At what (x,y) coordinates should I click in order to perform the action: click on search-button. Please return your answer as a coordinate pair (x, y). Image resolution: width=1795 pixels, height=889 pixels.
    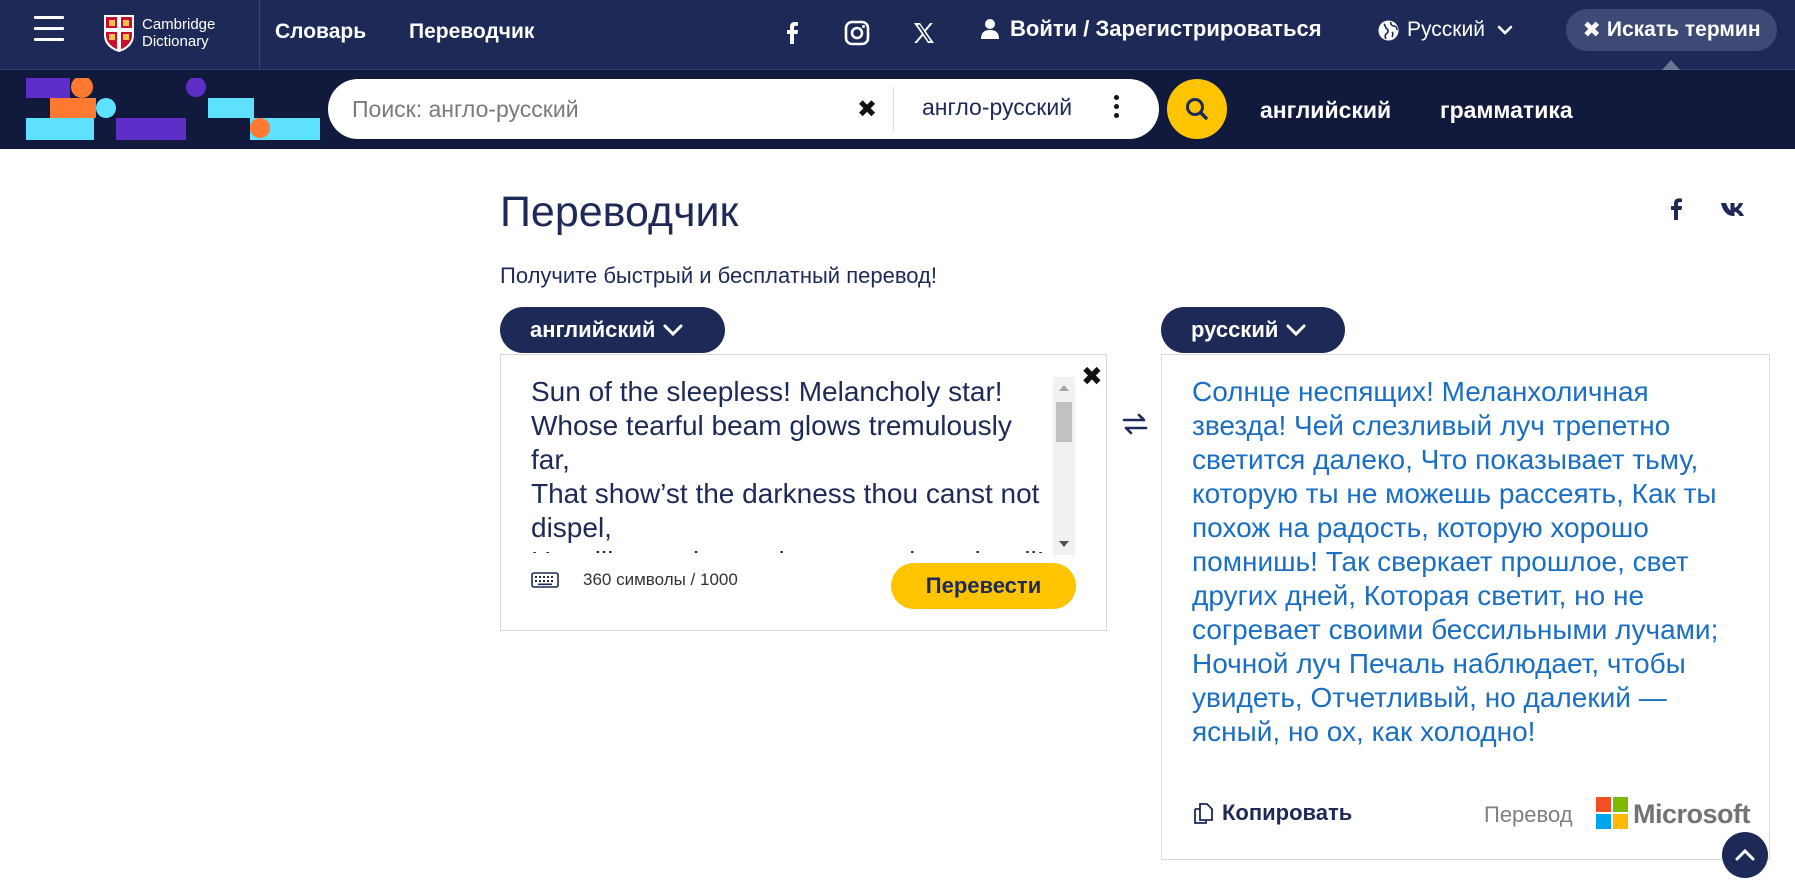
    Looking at the image, I should click on (1197, 109).